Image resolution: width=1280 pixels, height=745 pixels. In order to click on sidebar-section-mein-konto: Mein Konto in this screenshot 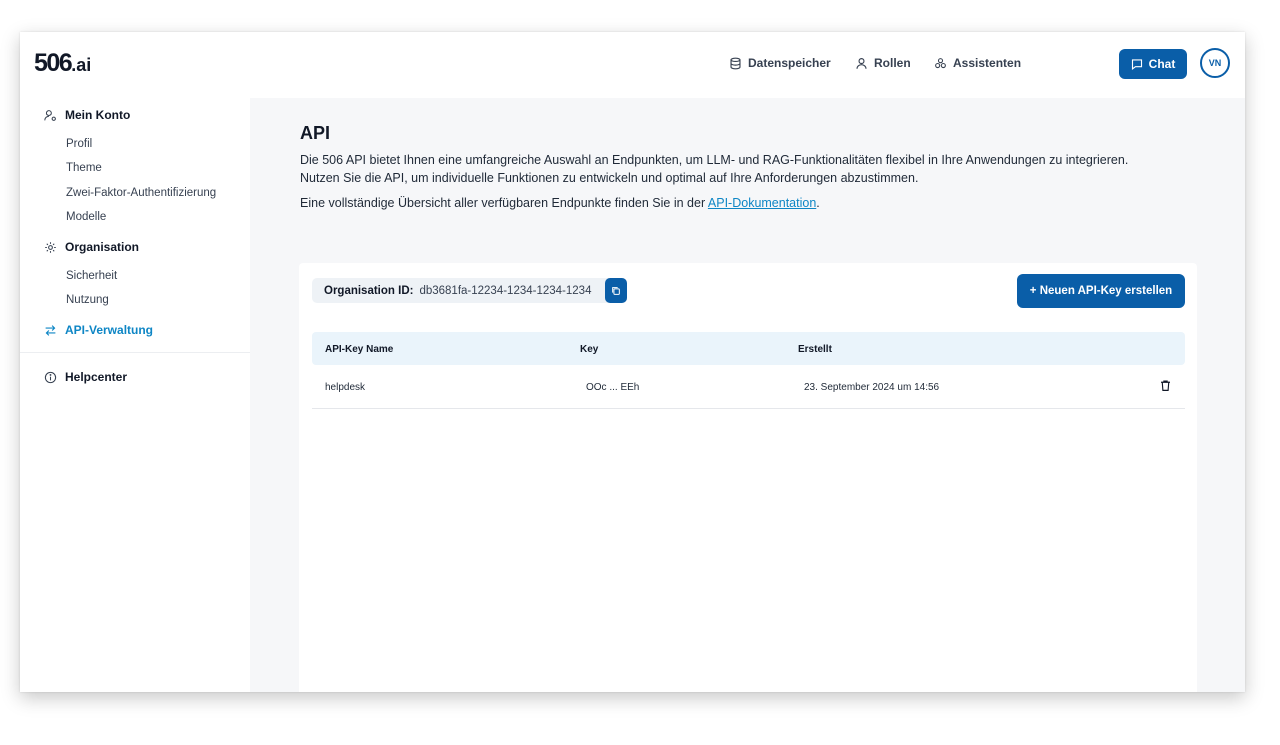, I will do `click(87, 115)`.